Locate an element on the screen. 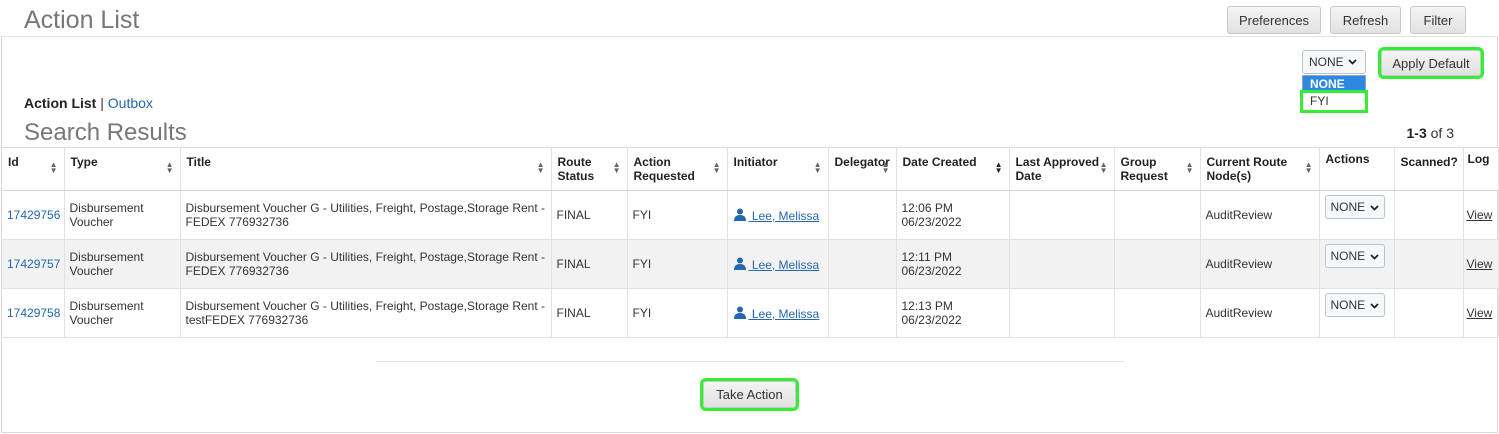 The width and height of the screenshot is (1499, 434). column-header-log: Log is located at coordinates (1481, 169).